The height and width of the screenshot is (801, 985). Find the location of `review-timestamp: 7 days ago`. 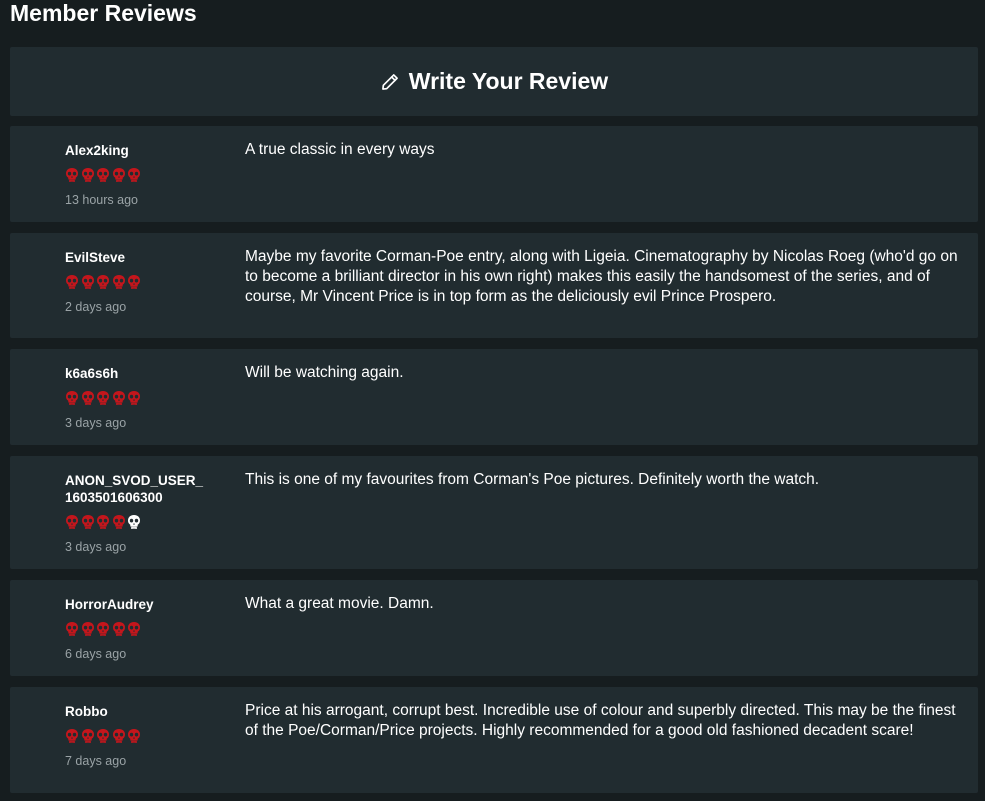

review-timestamp: 7 days ago is located at coordinates (96, 761).